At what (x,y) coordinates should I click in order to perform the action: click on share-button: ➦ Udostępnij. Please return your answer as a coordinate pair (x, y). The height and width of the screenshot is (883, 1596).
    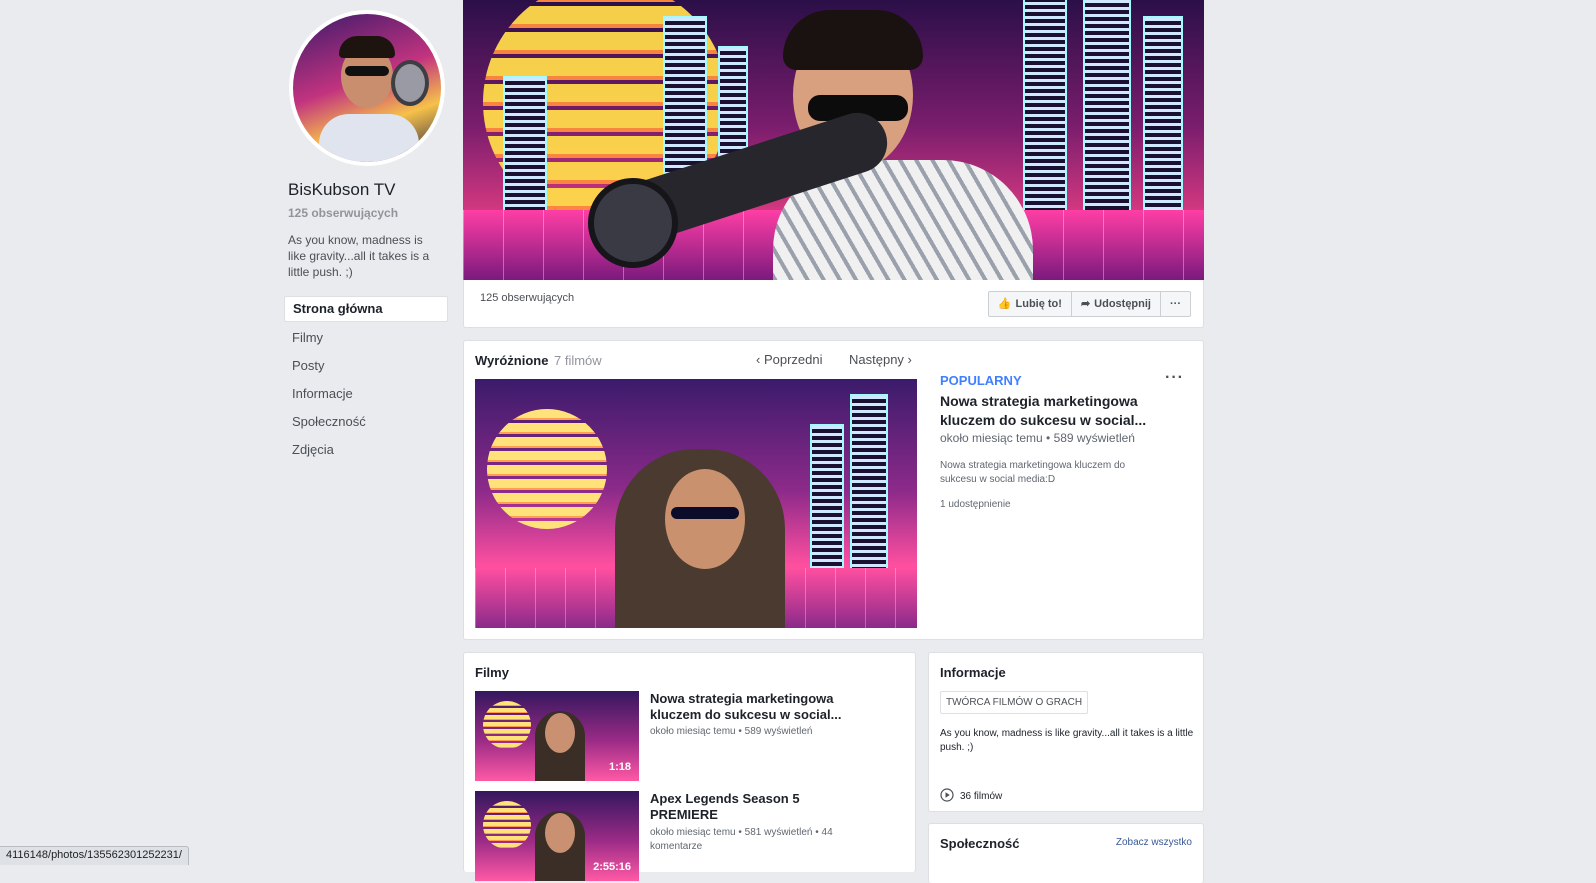
    Looking at the image, I should click on (1116, 304).